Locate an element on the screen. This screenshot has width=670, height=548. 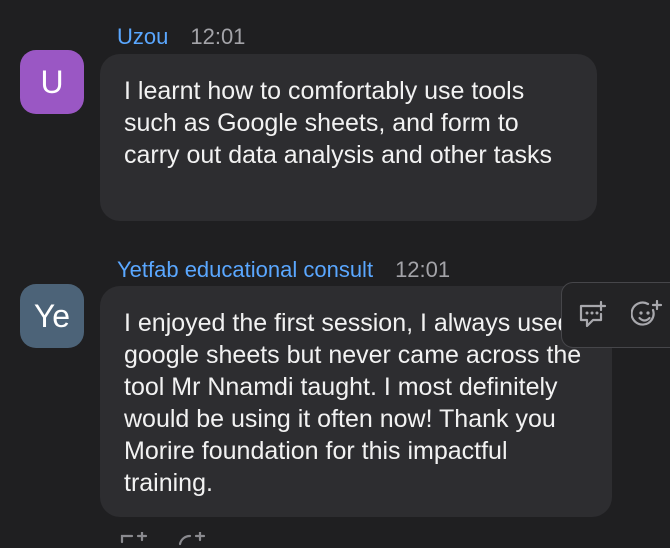
next-message-actions is located at coordinates (163, 540).